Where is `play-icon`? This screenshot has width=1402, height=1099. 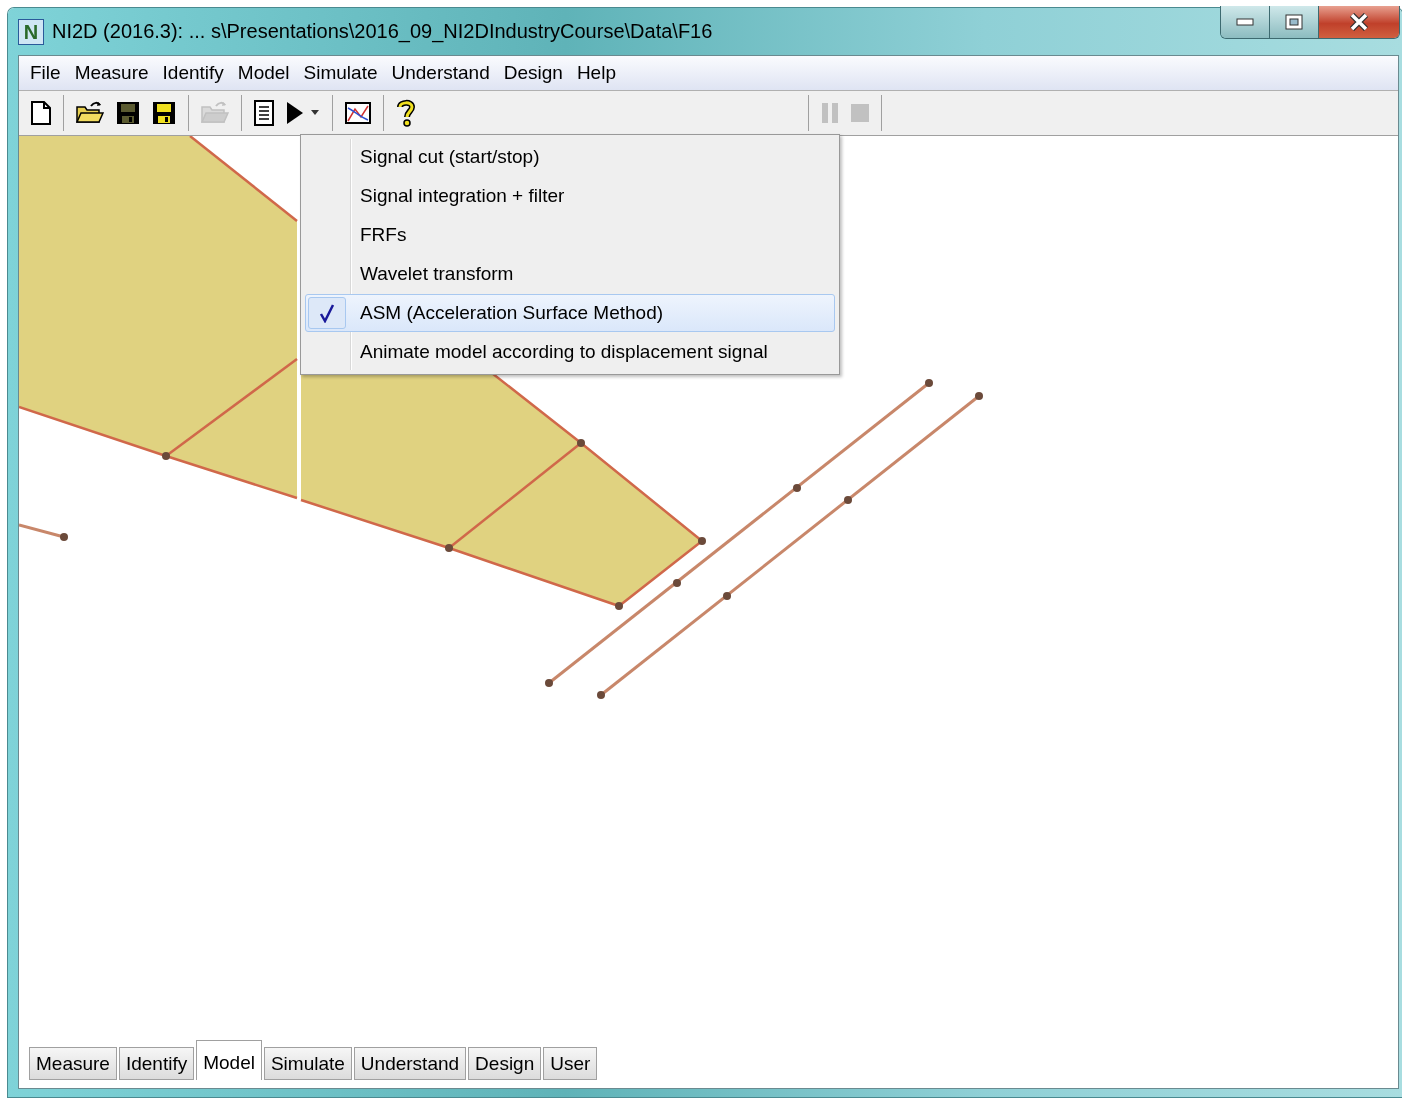 play-icon is located at coordinates (295, 113).